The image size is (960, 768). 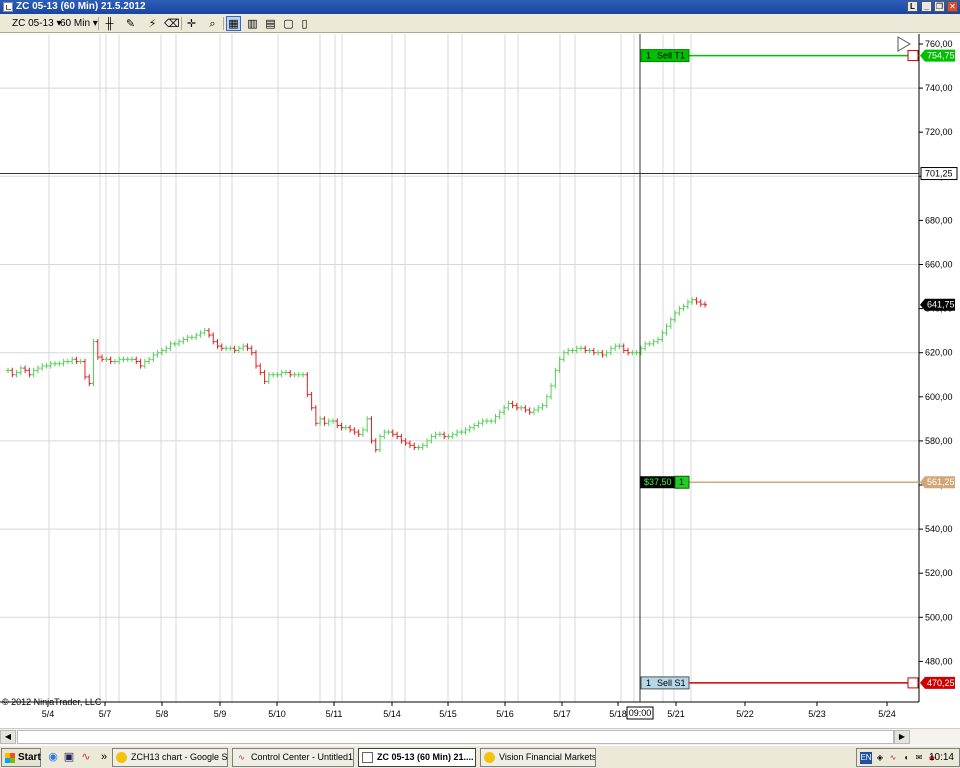 I want to click on chart-horizontal-scrollbar: ◀ ▶, so click(x=480, y=736).